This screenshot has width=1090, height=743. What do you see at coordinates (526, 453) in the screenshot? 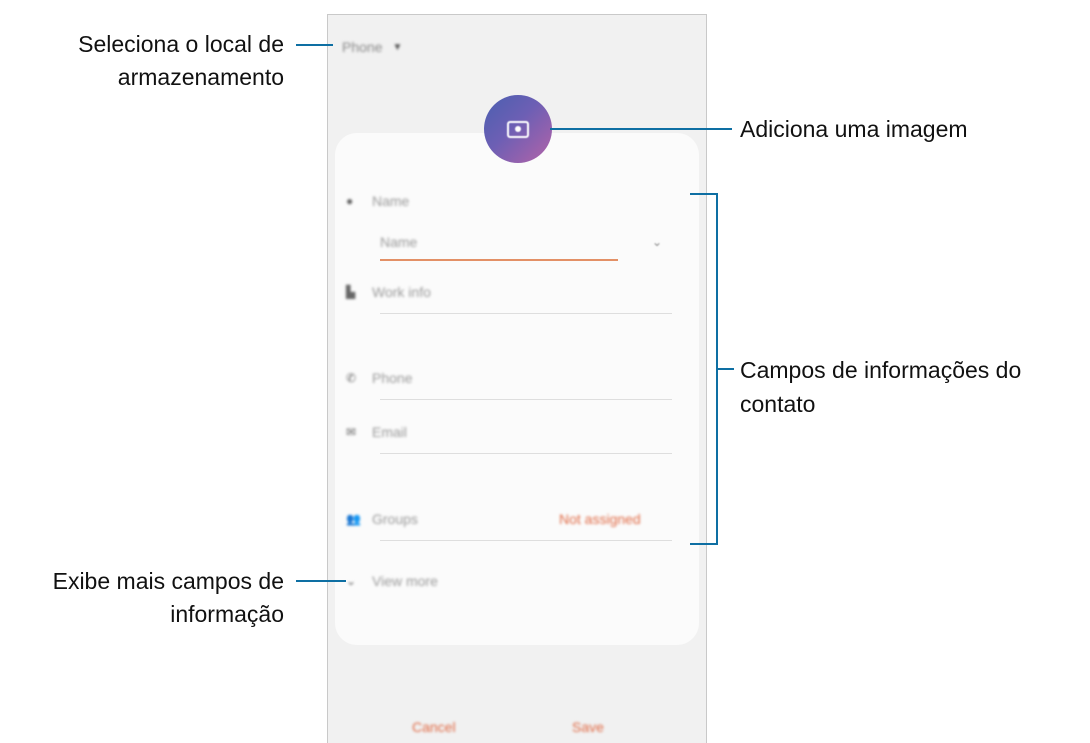
I see `email-underline` at bounding box center [526, 453].